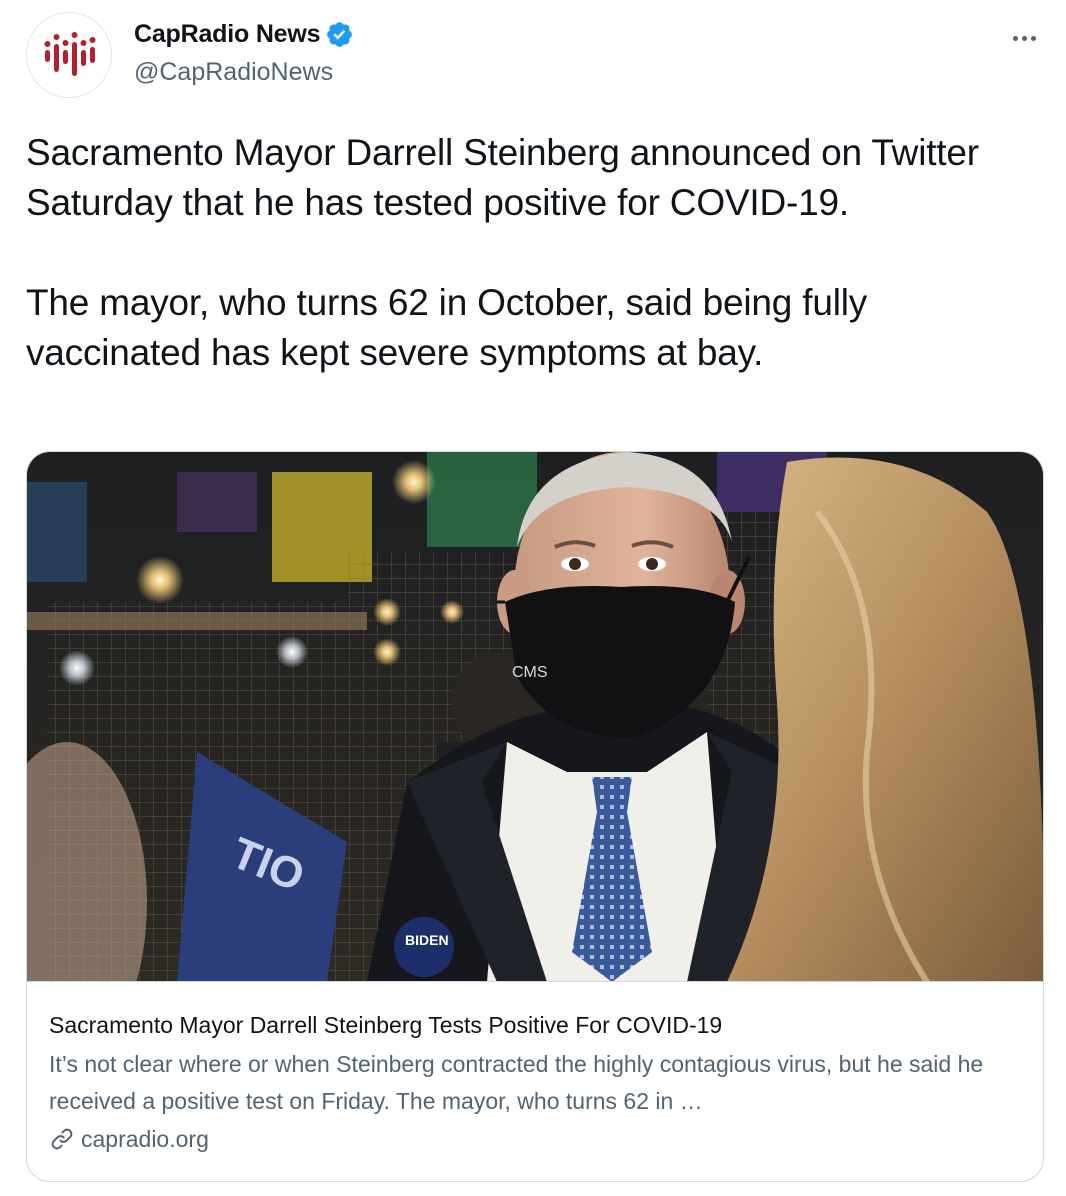 The image size is (1066, 1196). I want to click on svg-text: BIDEN, so click(427, 940).